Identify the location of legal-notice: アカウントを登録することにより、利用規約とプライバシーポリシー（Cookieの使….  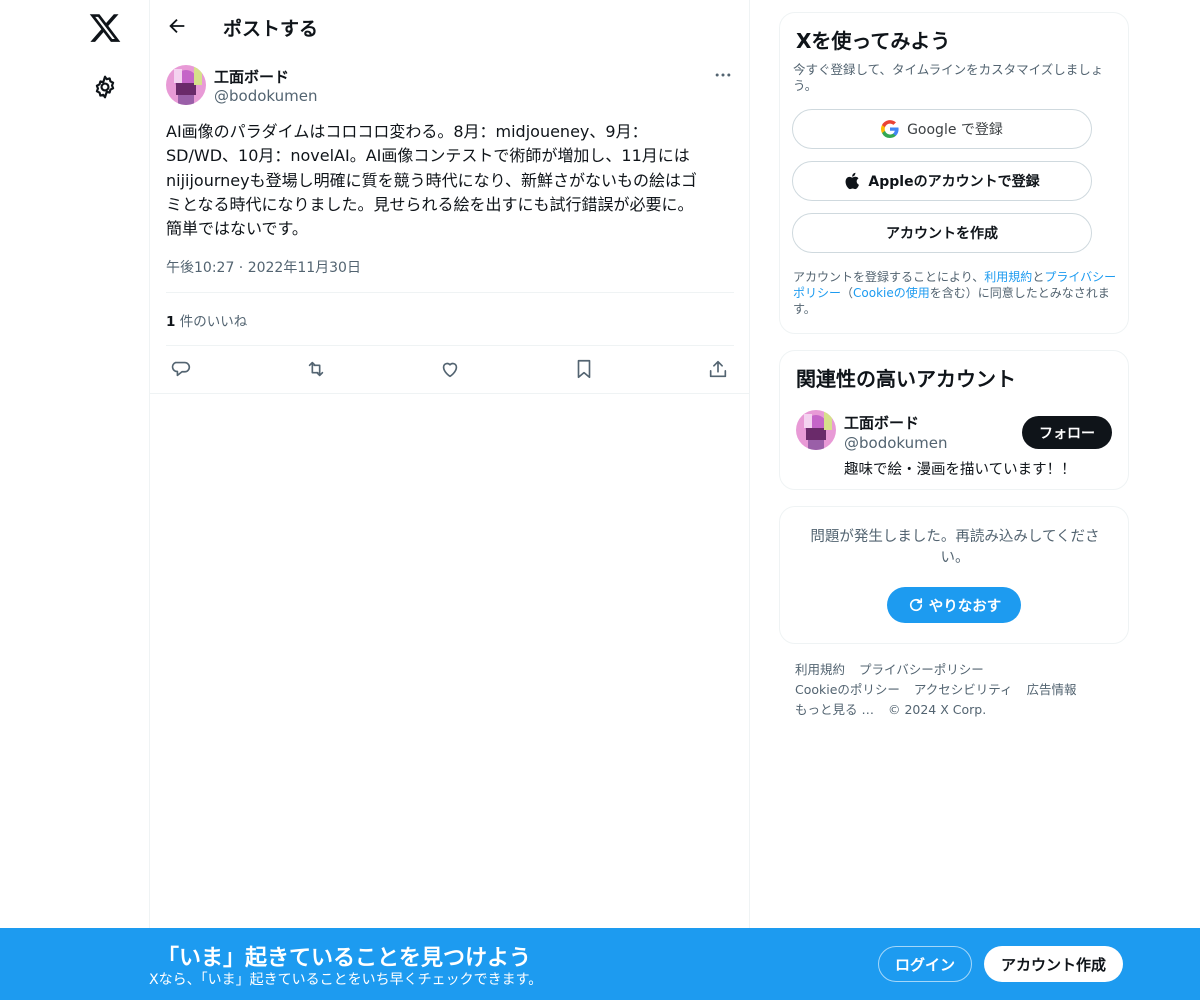
(956, 293).